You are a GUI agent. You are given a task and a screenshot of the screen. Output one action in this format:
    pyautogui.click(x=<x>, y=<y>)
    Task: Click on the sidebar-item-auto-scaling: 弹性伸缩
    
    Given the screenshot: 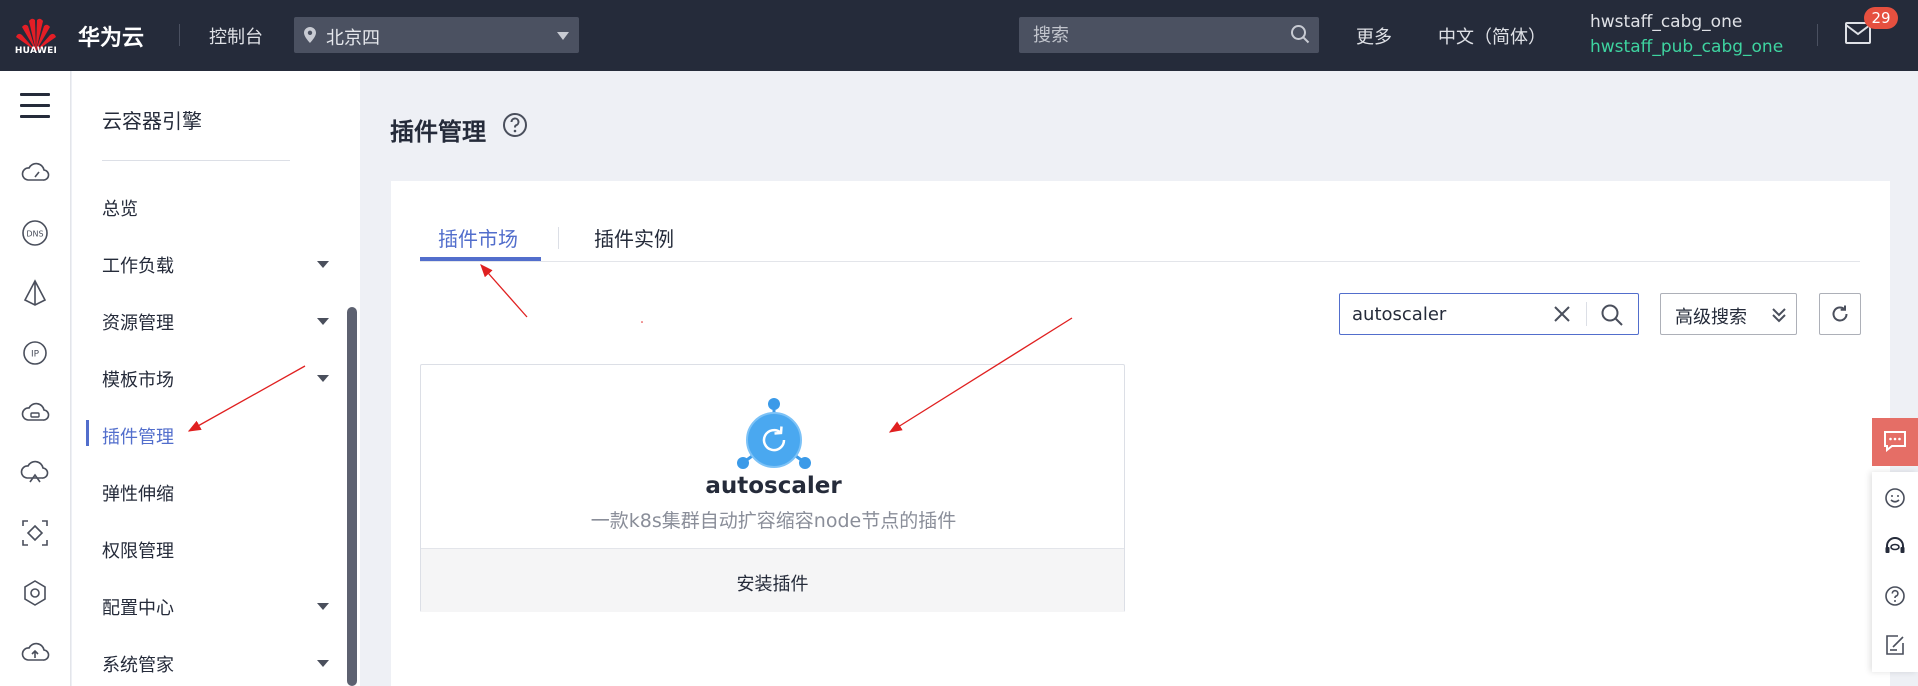 What is the action you would take?
    pyautogui.click(x=217, y=492)
    